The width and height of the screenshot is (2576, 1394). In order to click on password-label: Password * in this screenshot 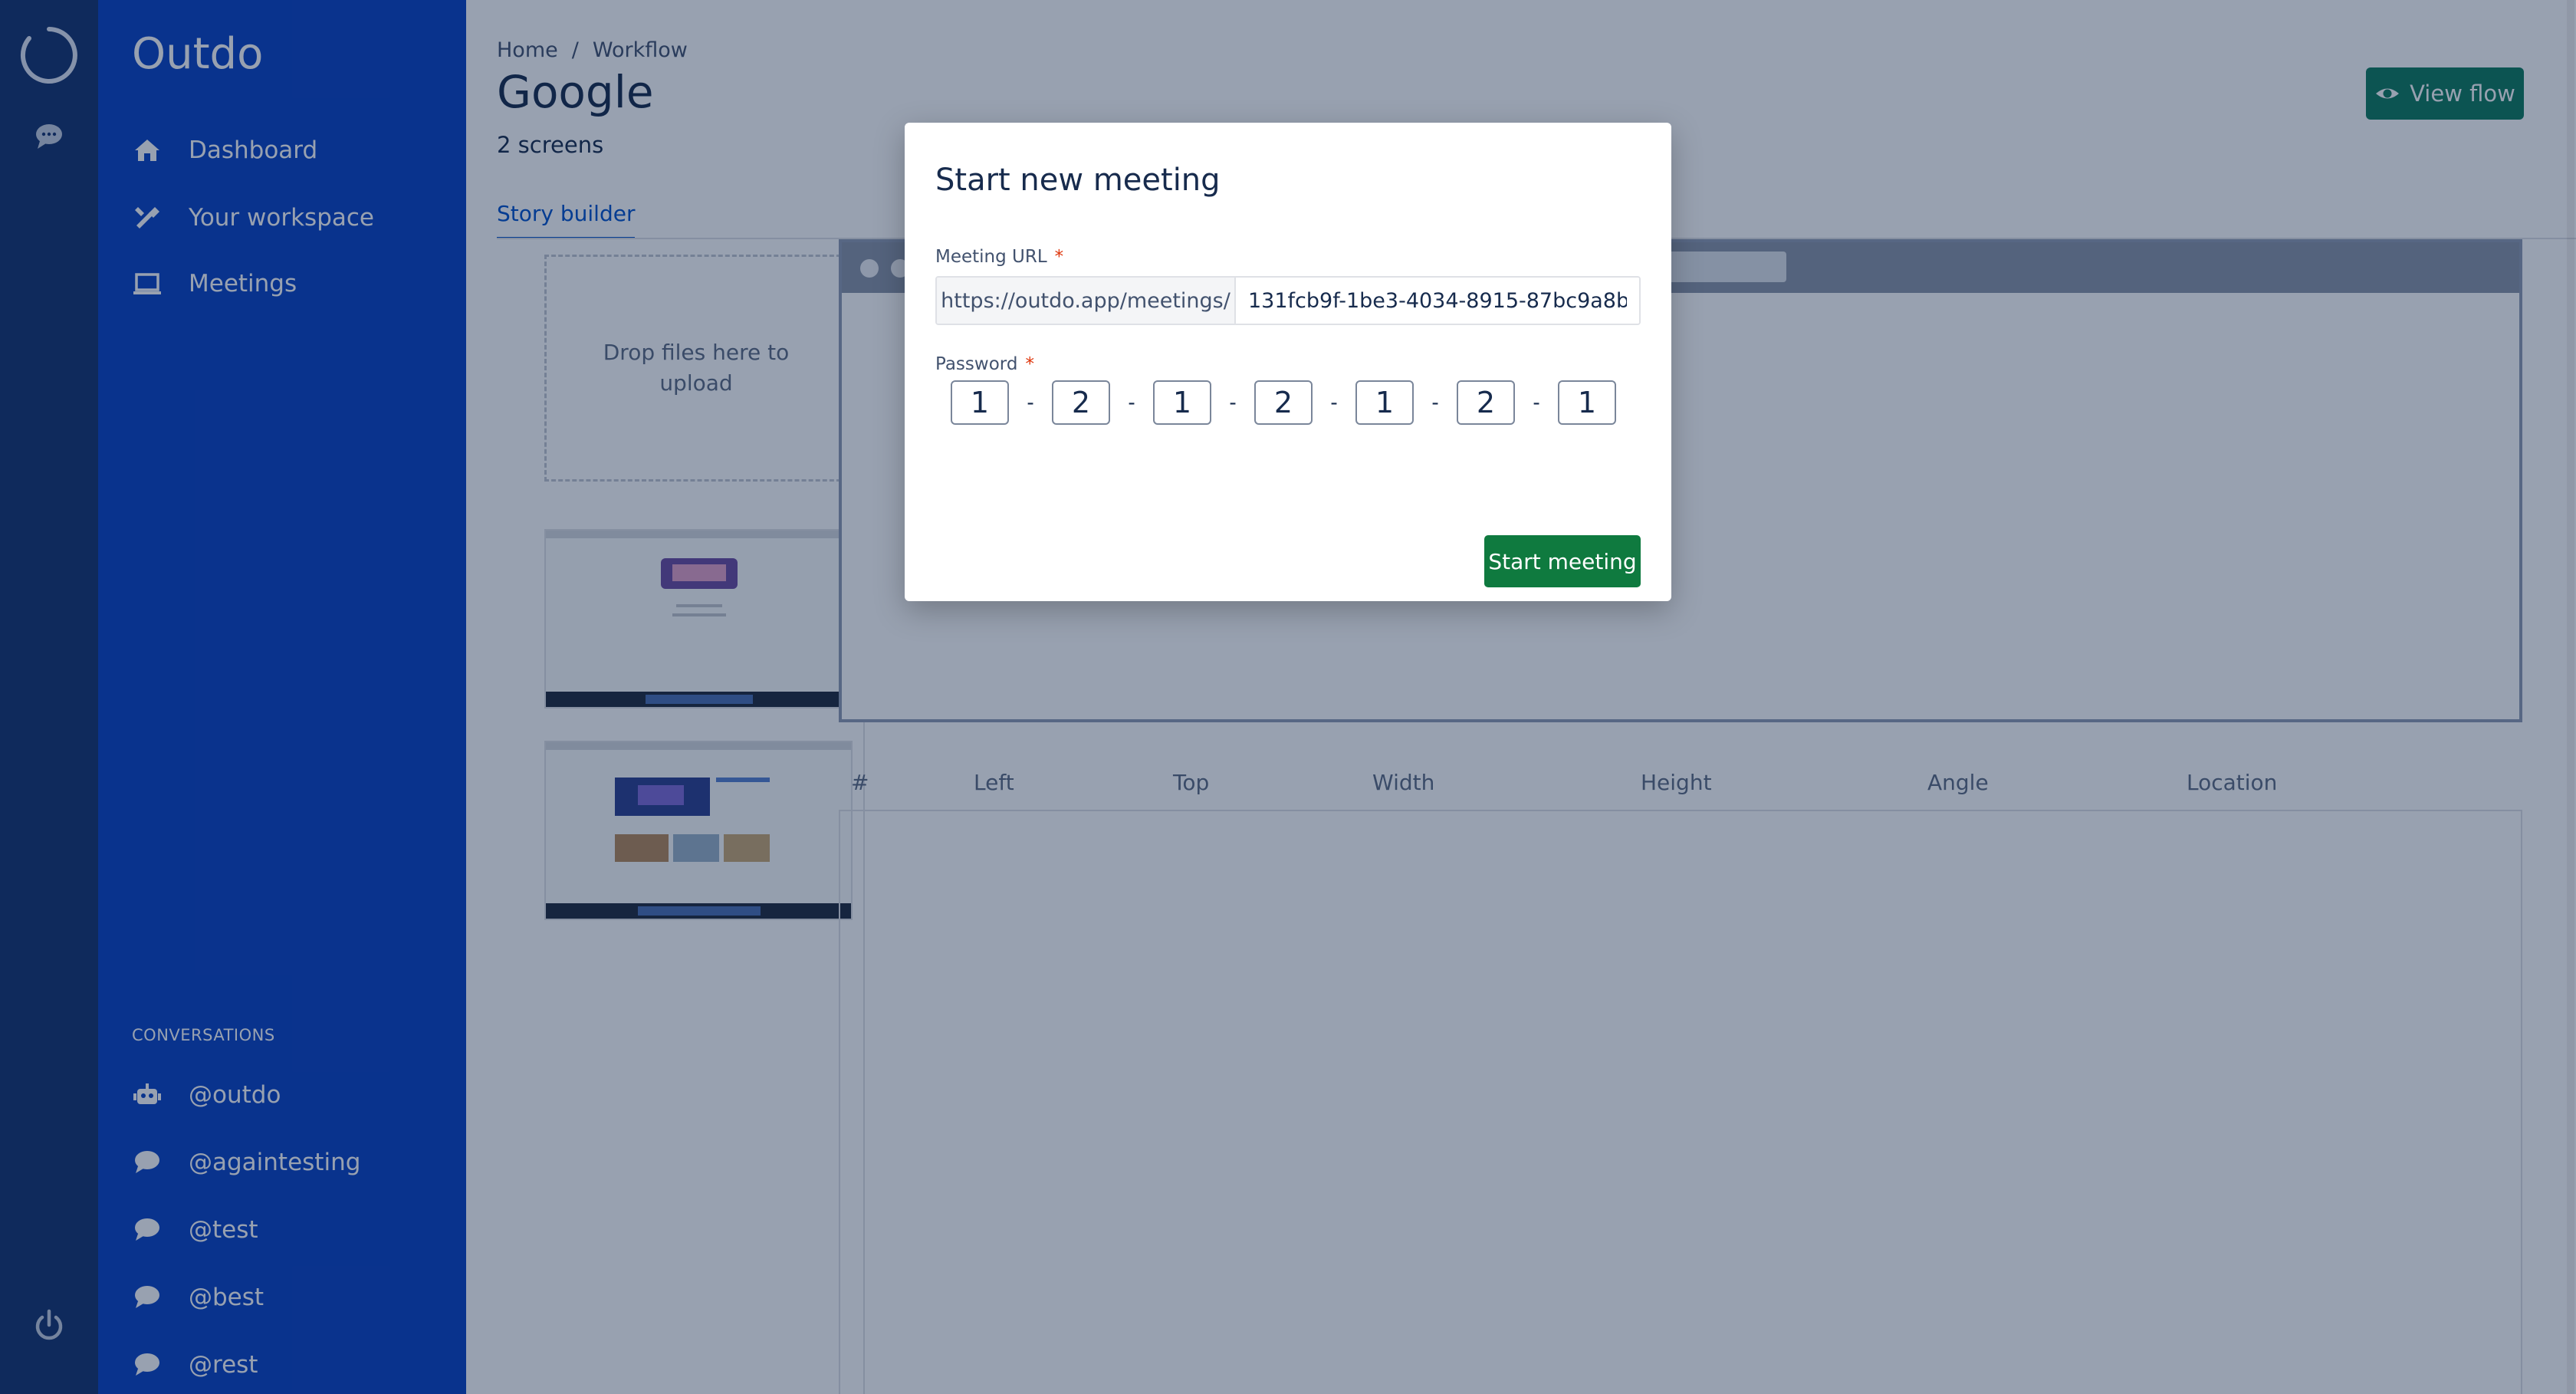, I will do `click(985, 364)`.